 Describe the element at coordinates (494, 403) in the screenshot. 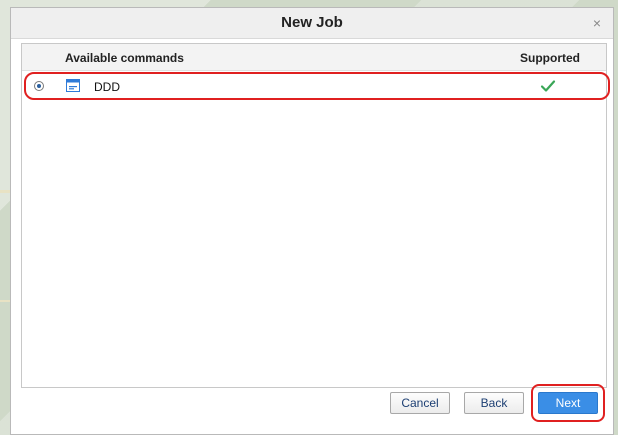

I see `back-button: Back` at that location.